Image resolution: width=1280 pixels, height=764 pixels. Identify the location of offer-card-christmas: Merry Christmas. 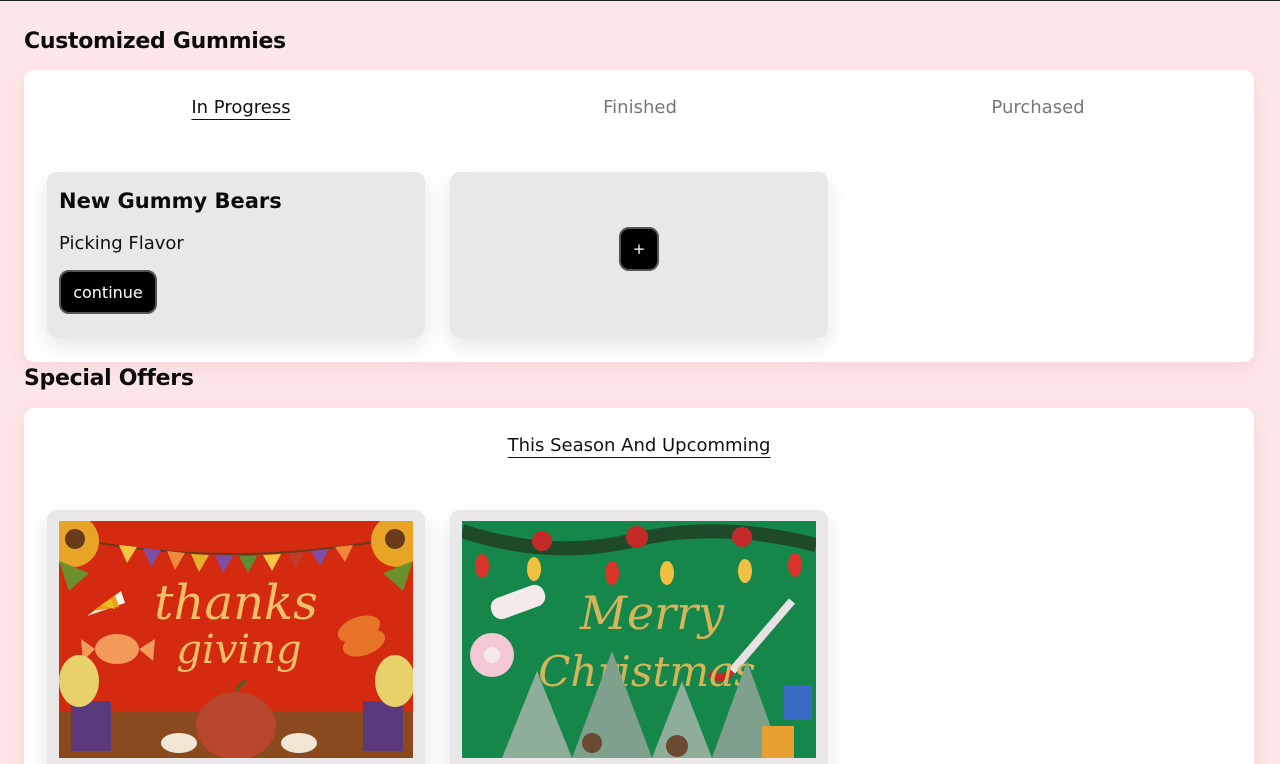
(639, 637).